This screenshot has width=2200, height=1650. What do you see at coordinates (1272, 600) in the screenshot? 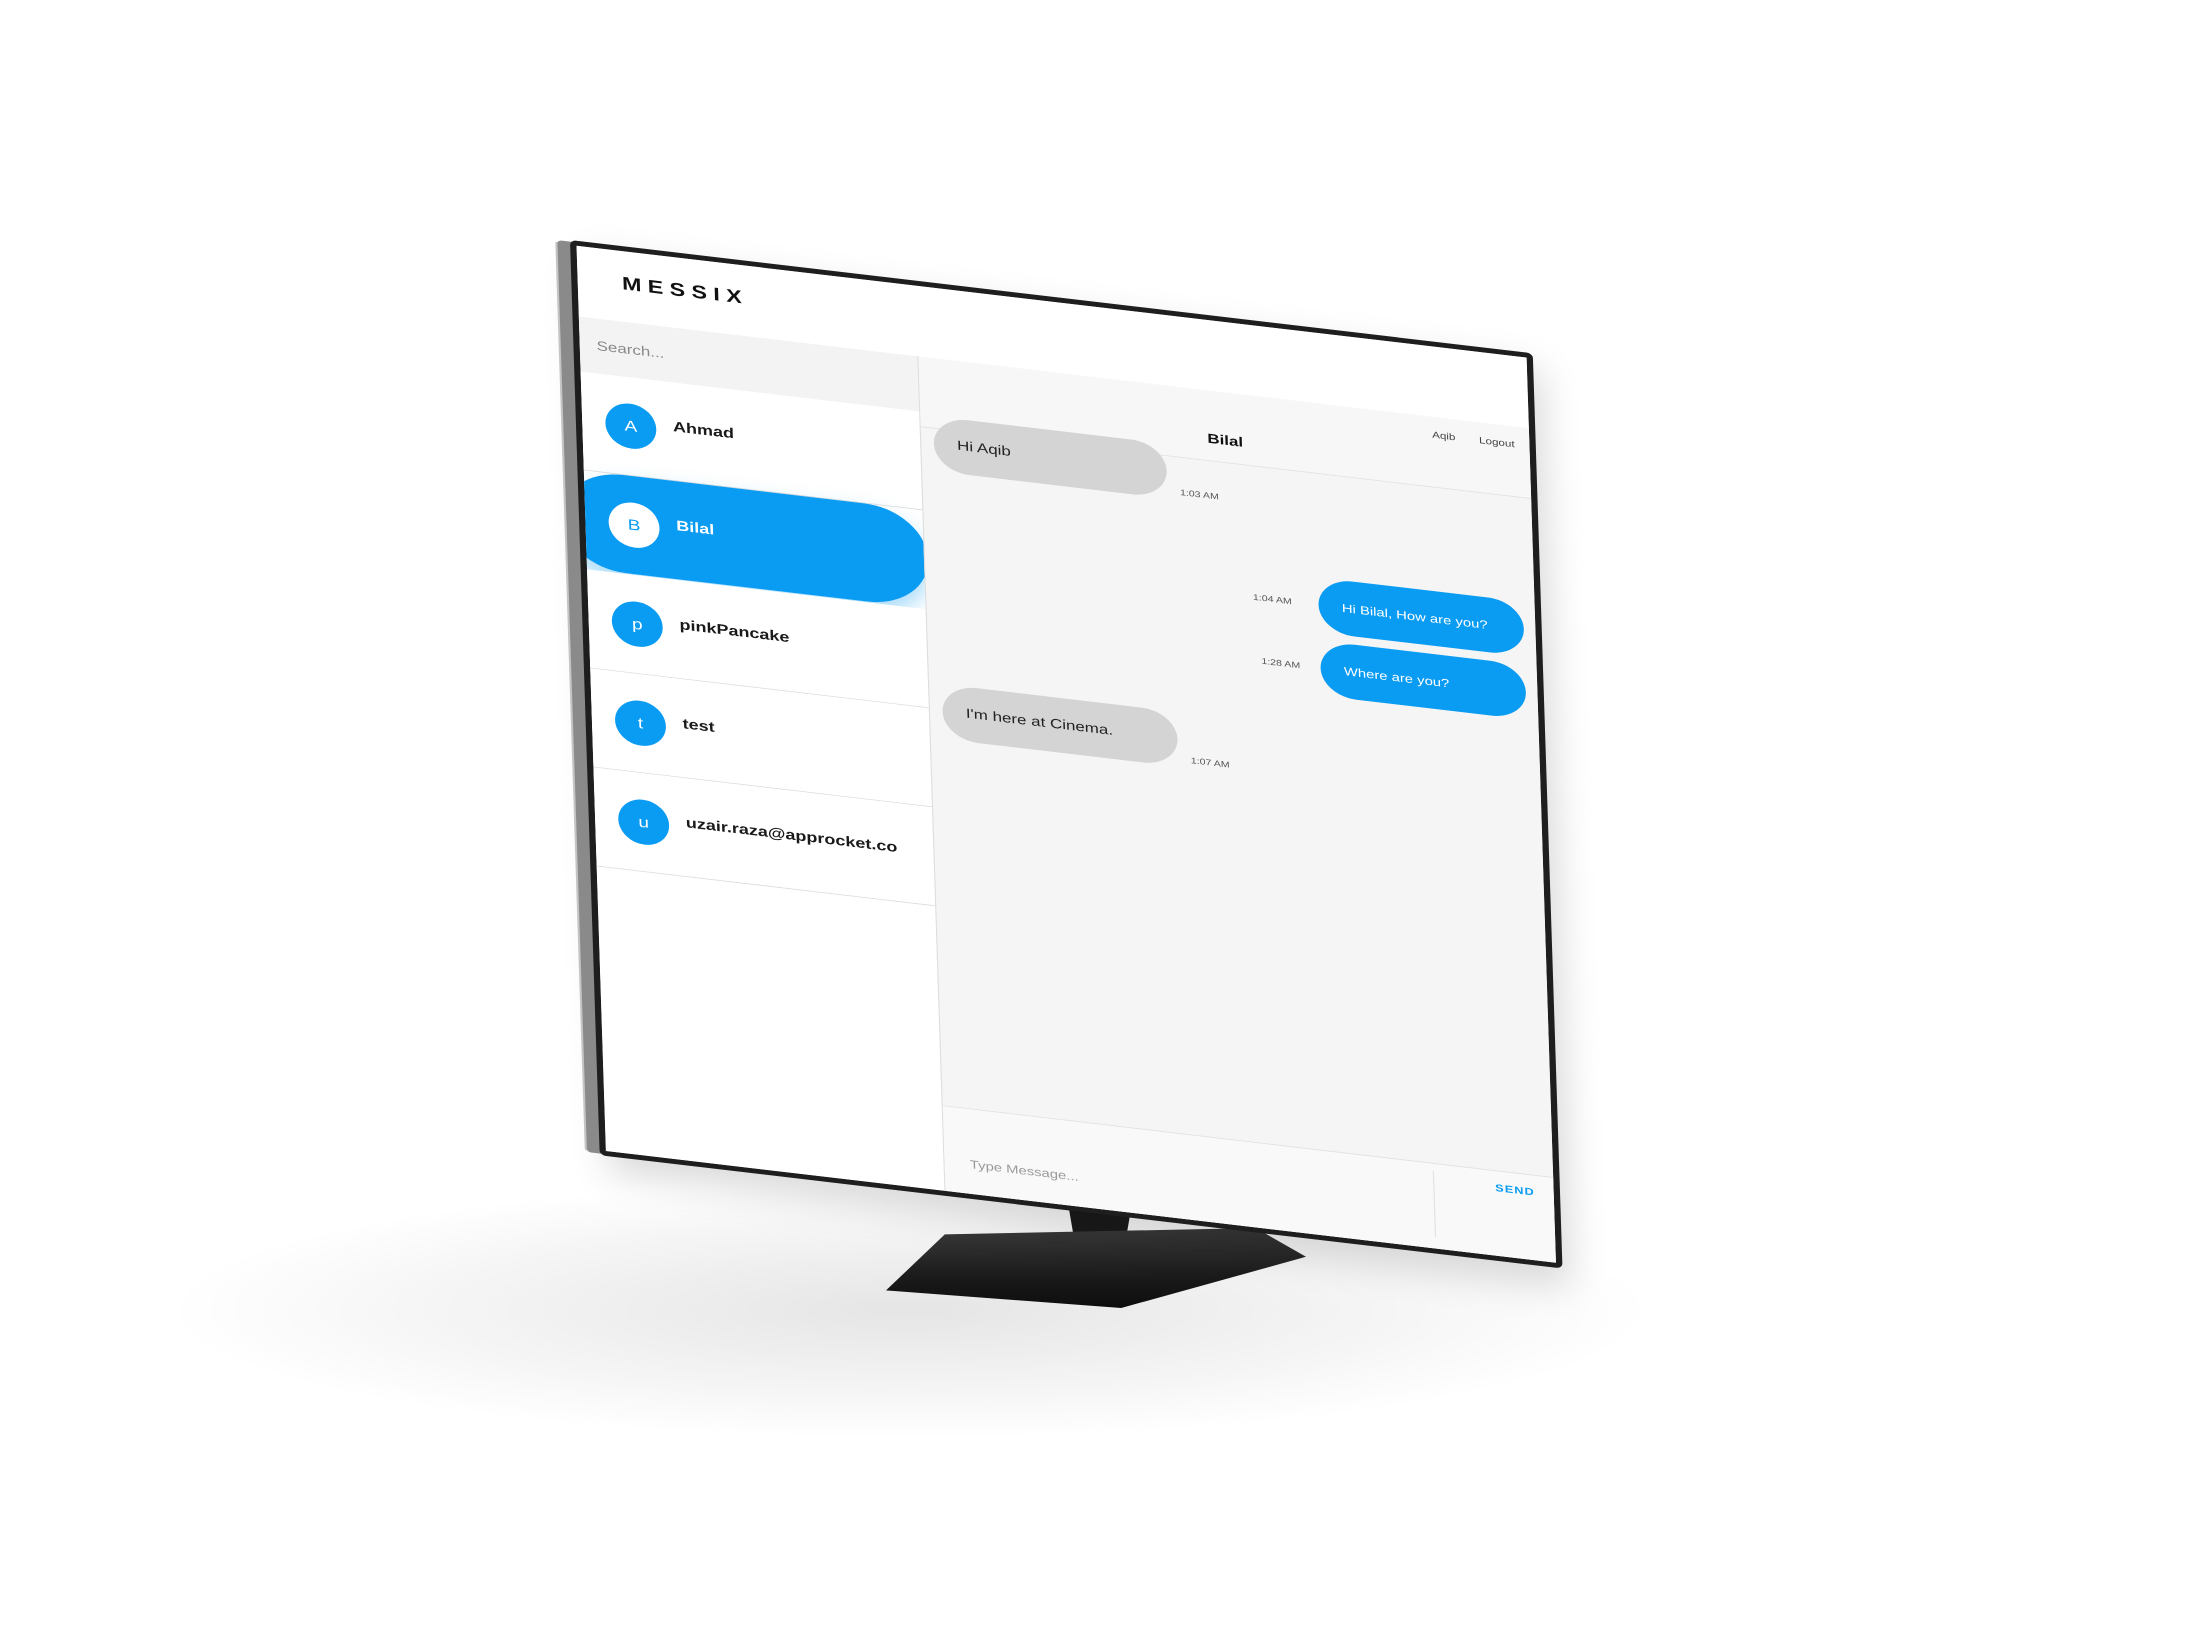
I see `message-timestamp: 1:04 AM` at bounding box center [1272, 600].